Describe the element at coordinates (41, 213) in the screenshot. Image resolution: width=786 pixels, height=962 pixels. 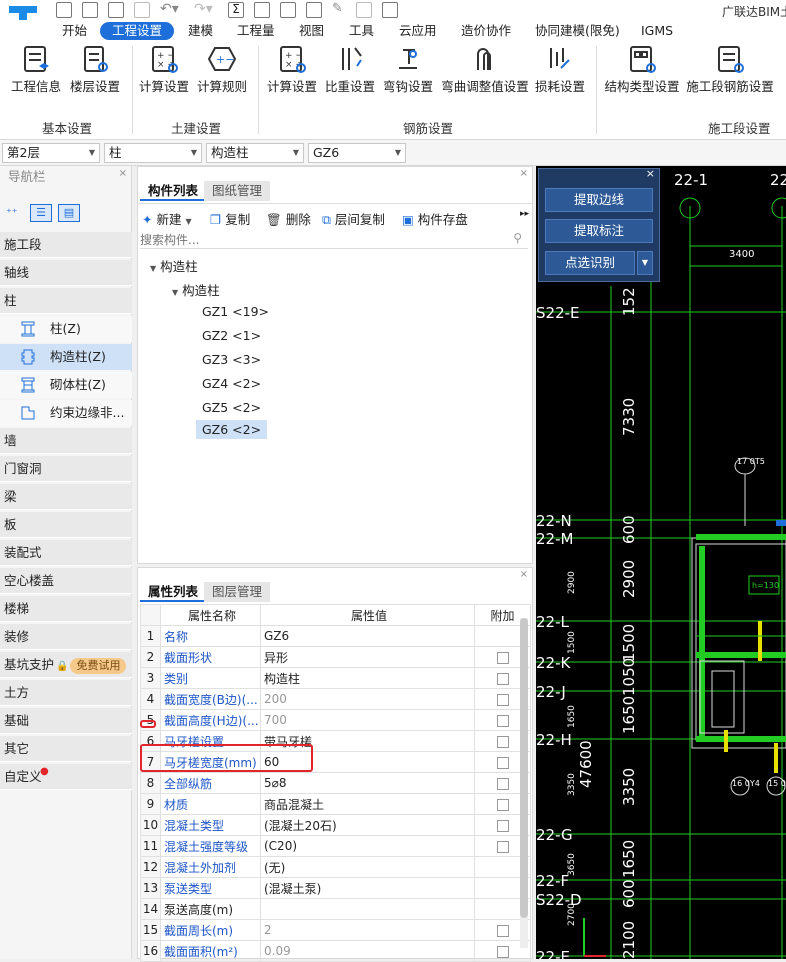
I see `list-view-icon: ☰` at that location.